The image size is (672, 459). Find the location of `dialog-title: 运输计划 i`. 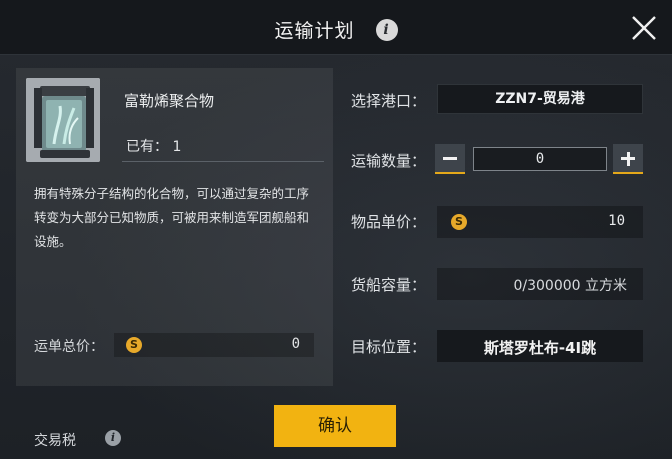

dialog-title: 运输计划 i is located at coordinates (336, 29).